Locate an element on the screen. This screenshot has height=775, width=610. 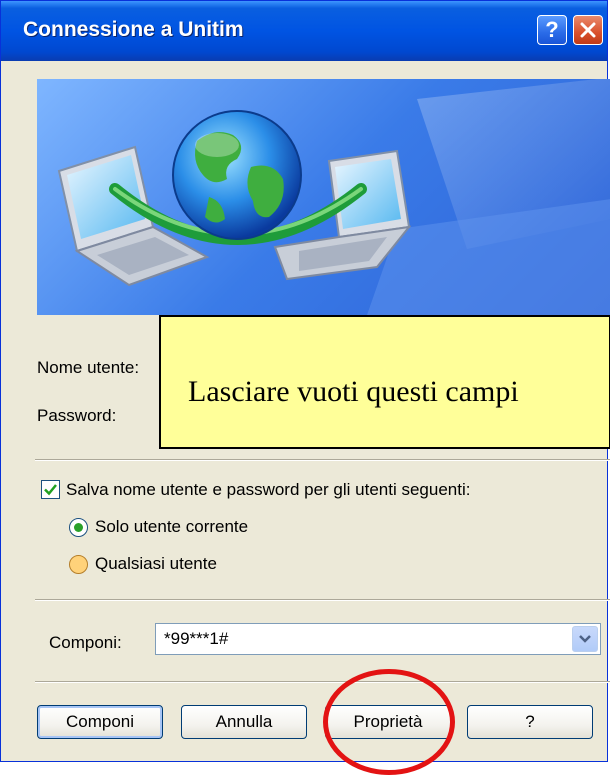
window-title: Connessione a Unitim is located at coordinates (133, 29).